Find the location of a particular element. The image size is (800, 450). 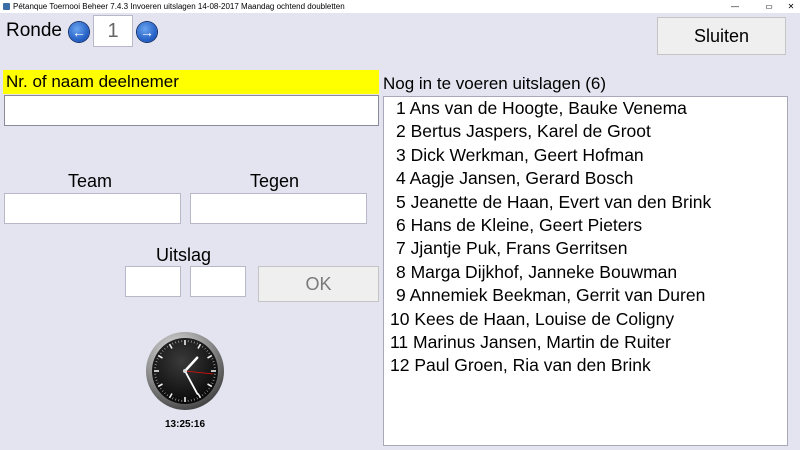

team-label: Team is located at coordinates (90, 181).